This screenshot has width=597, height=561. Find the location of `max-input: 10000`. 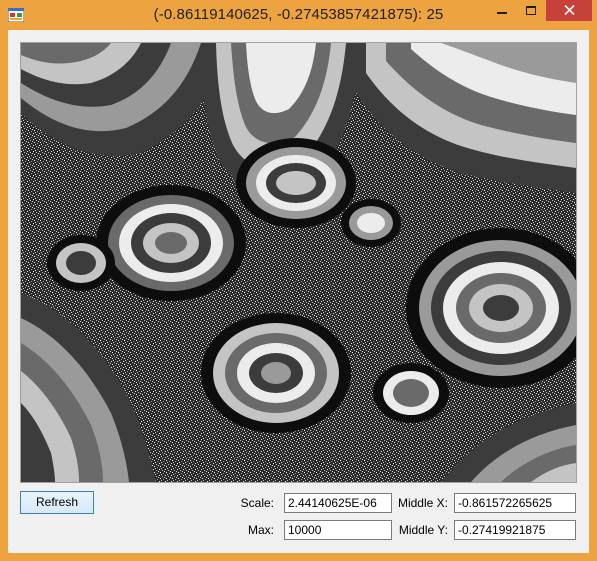

max-input: 10000 is located at coordinates (338, 530).